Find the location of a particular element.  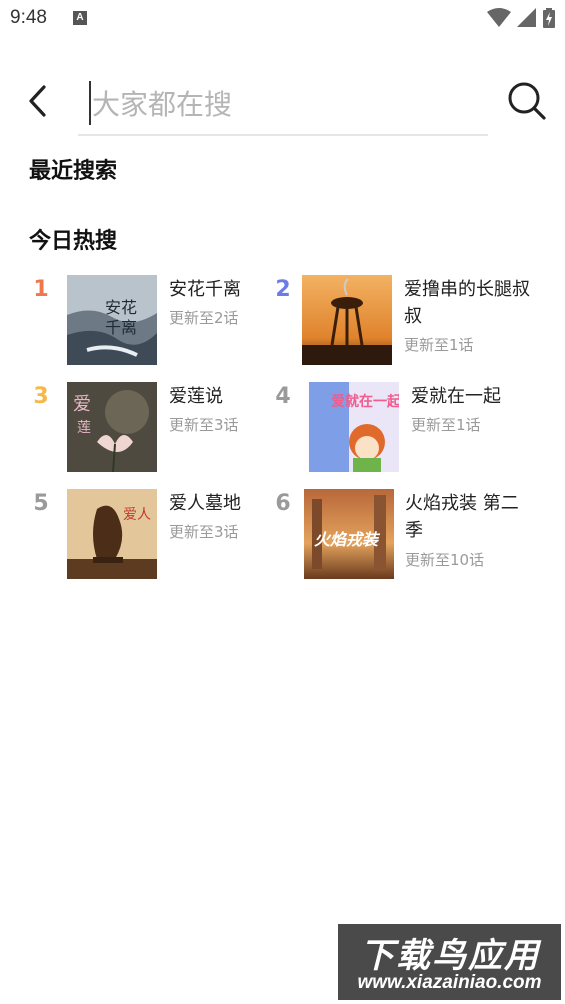

hot-item: 1 安花 千离 安花千离 更新至2话 is located at coordinates (149, 321).